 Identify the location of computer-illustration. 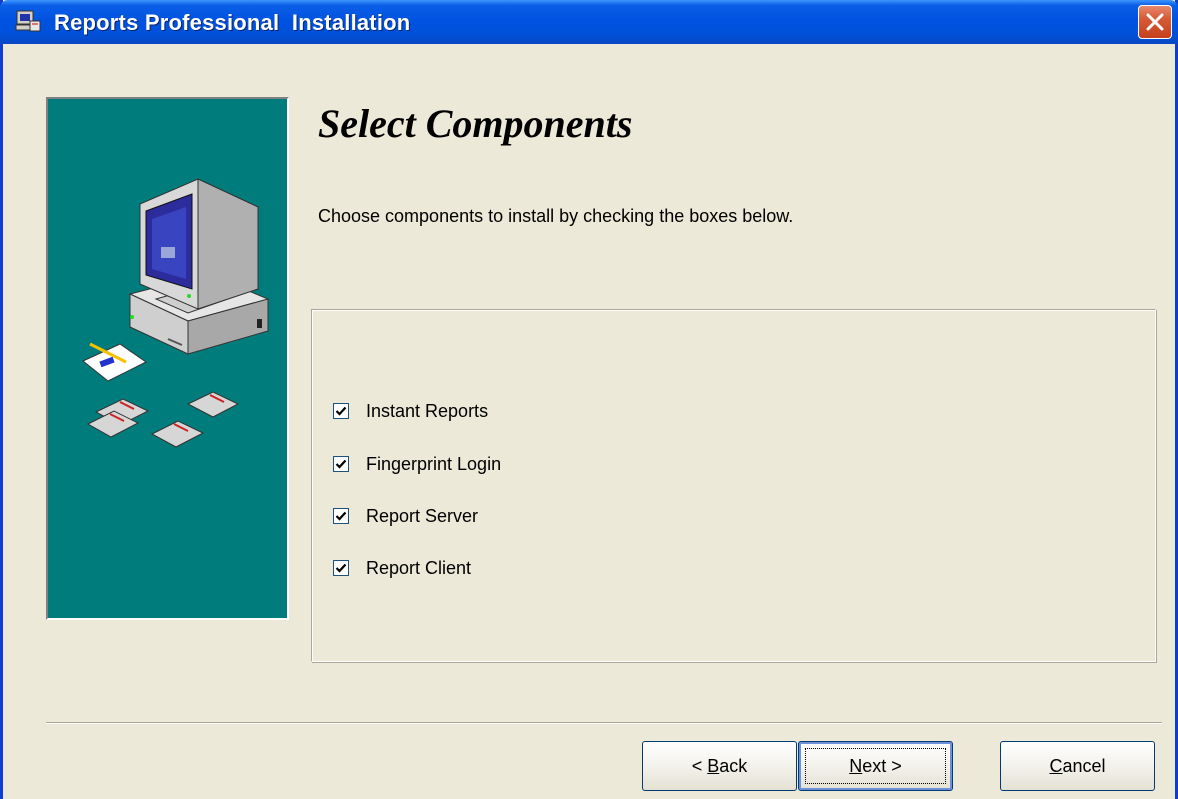
(176, 313).